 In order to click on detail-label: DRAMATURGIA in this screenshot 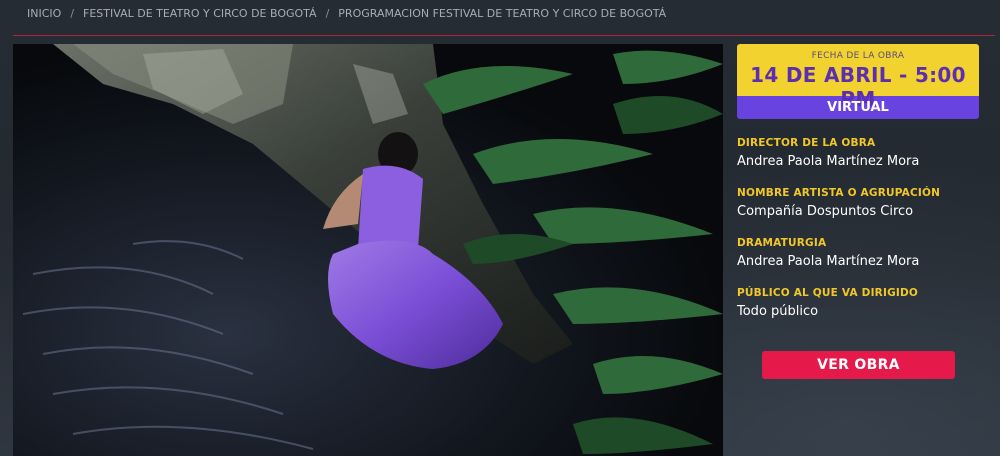, I will do `click(782, 243)`.